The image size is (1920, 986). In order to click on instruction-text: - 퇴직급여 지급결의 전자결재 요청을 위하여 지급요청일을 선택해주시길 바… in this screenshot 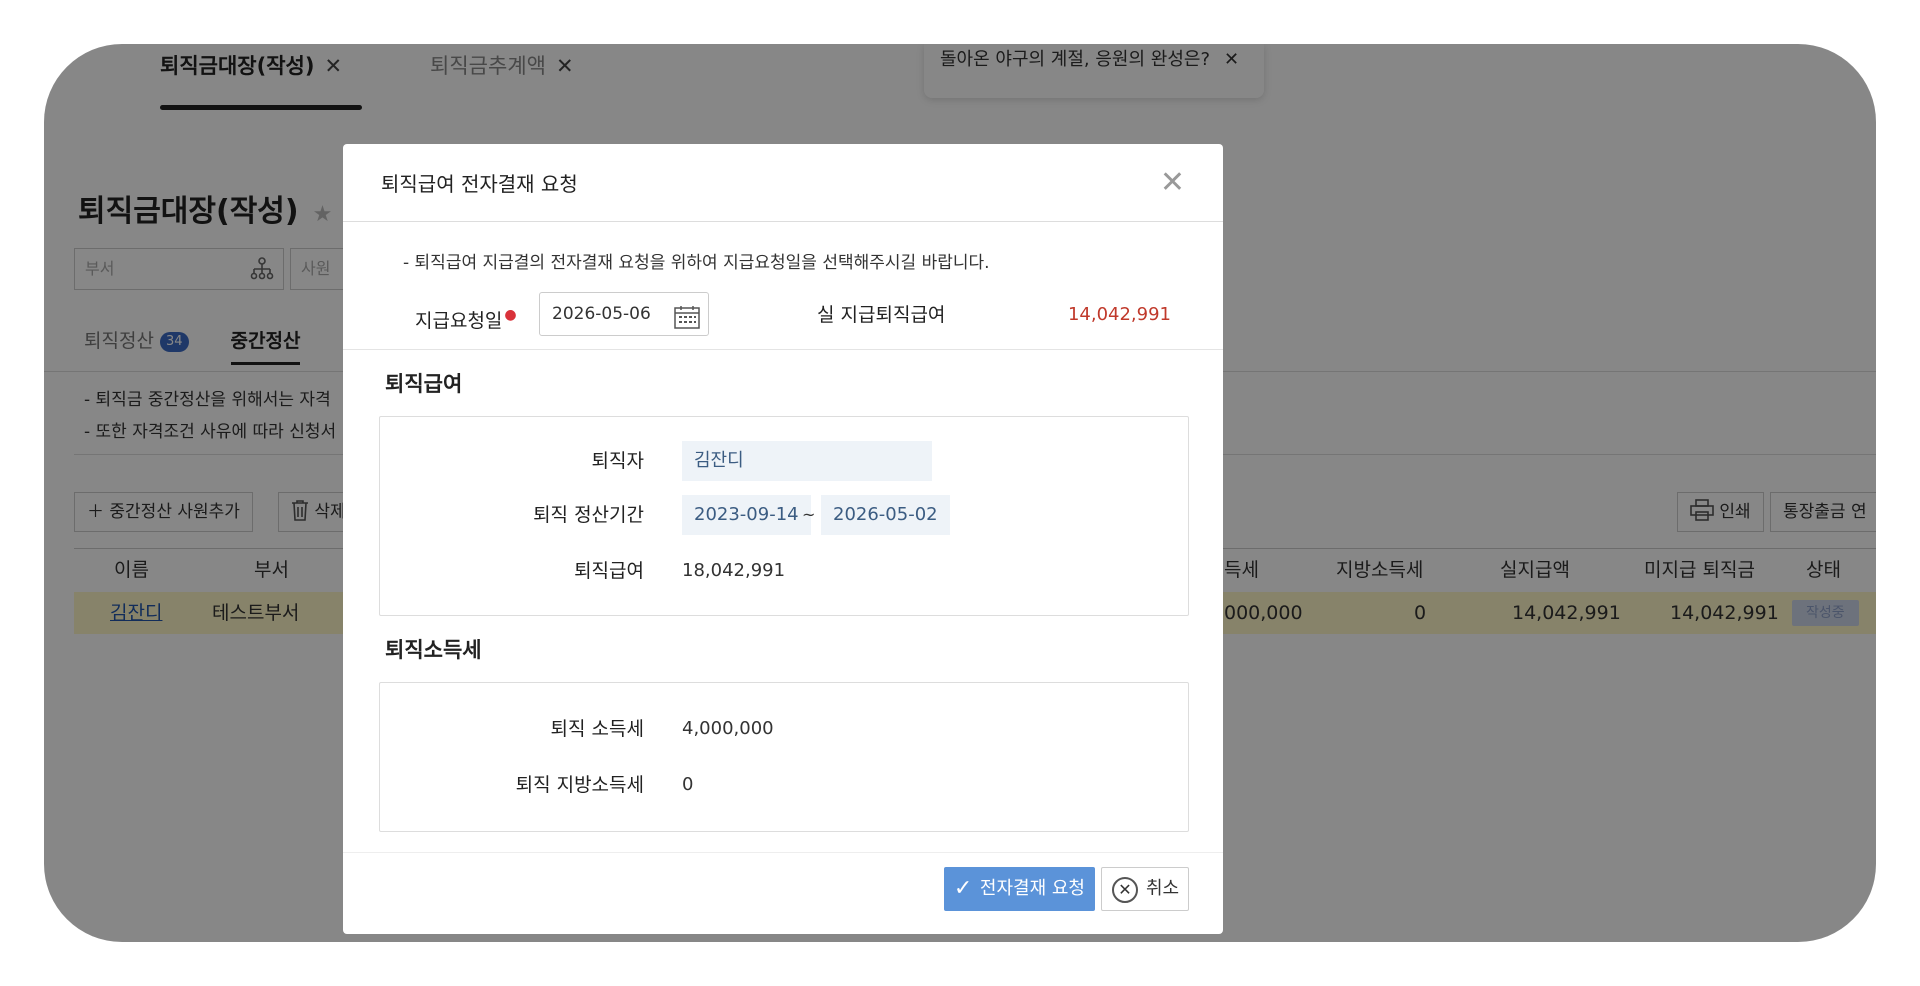, I will do `click(696, 263)`.